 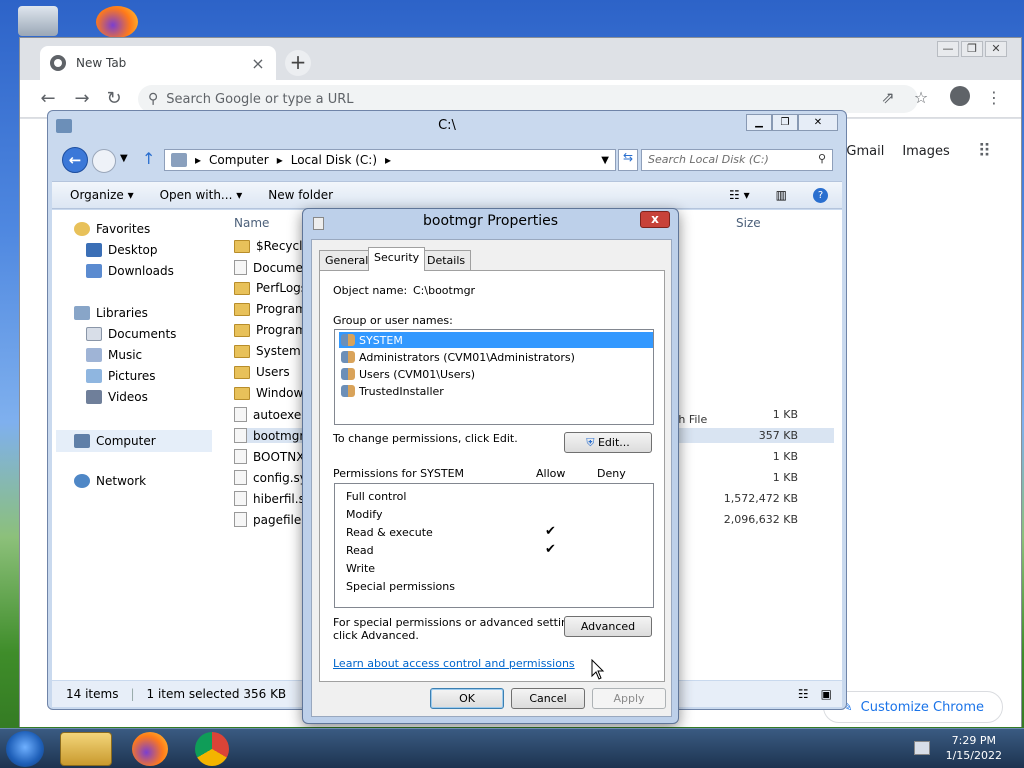 I want to click on explorer-search-input: Search Local Disk (C:) ⚲, so click(x=737, y=160).